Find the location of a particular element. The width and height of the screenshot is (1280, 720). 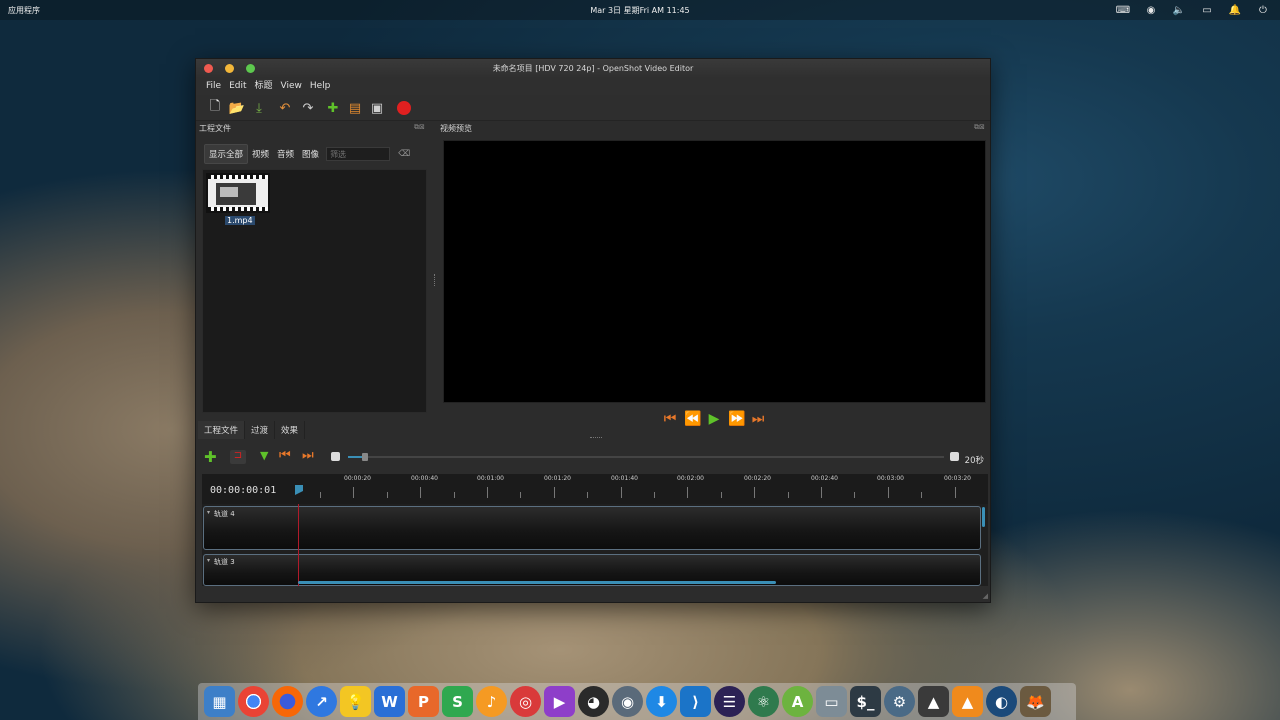

safari-icon: ↗ is located at coordinates (321, 701).